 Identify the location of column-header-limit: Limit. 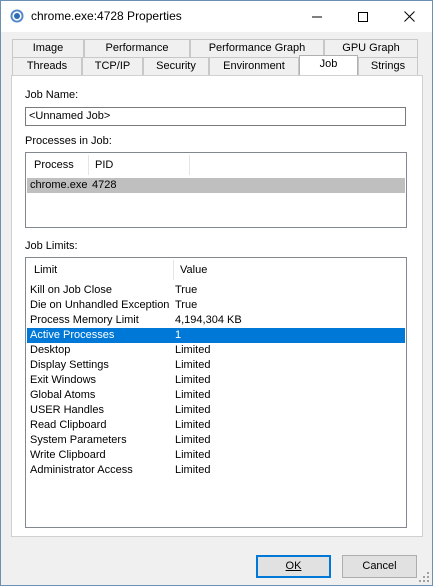
(100, 270).